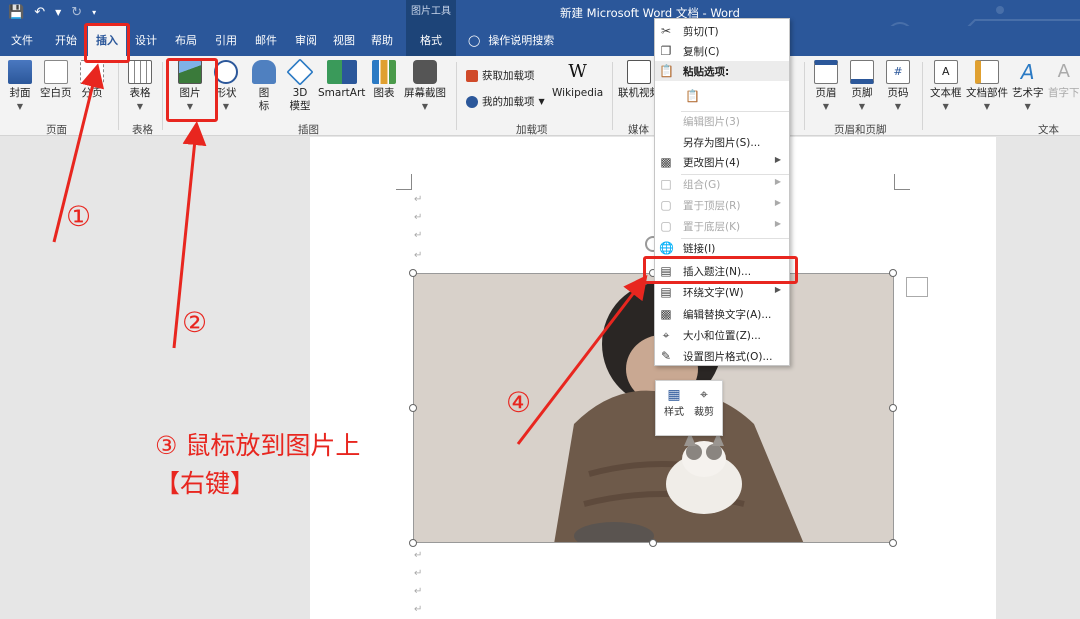 This screenshot has height=619, width=1080. What do you see at coordinates (92, 80) in the screenshot?
I see `page-break-button: 分页` at bounding box center [92, 80].